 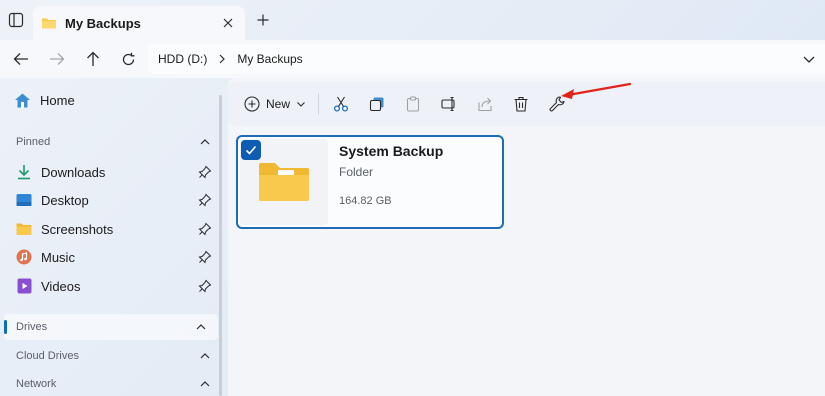 What do you see at coordinates (57, 59) in the screenshot?
I see `forward-arrow-icon` at bounding box center [57, 59].